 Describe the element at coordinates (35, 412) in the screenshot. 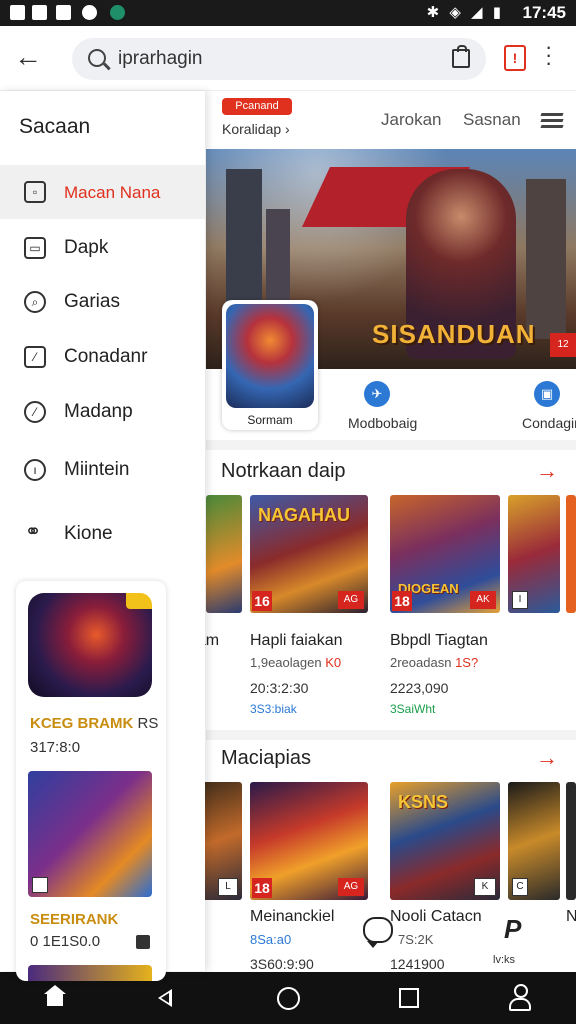

I see `compass-icon: ⁄` at that location.